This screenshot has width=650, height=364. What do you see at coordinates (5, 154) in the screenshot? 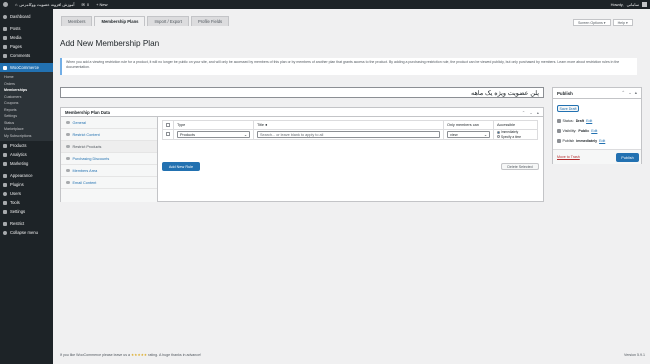
I see `chart-icon` at bounding box center [5, 154].